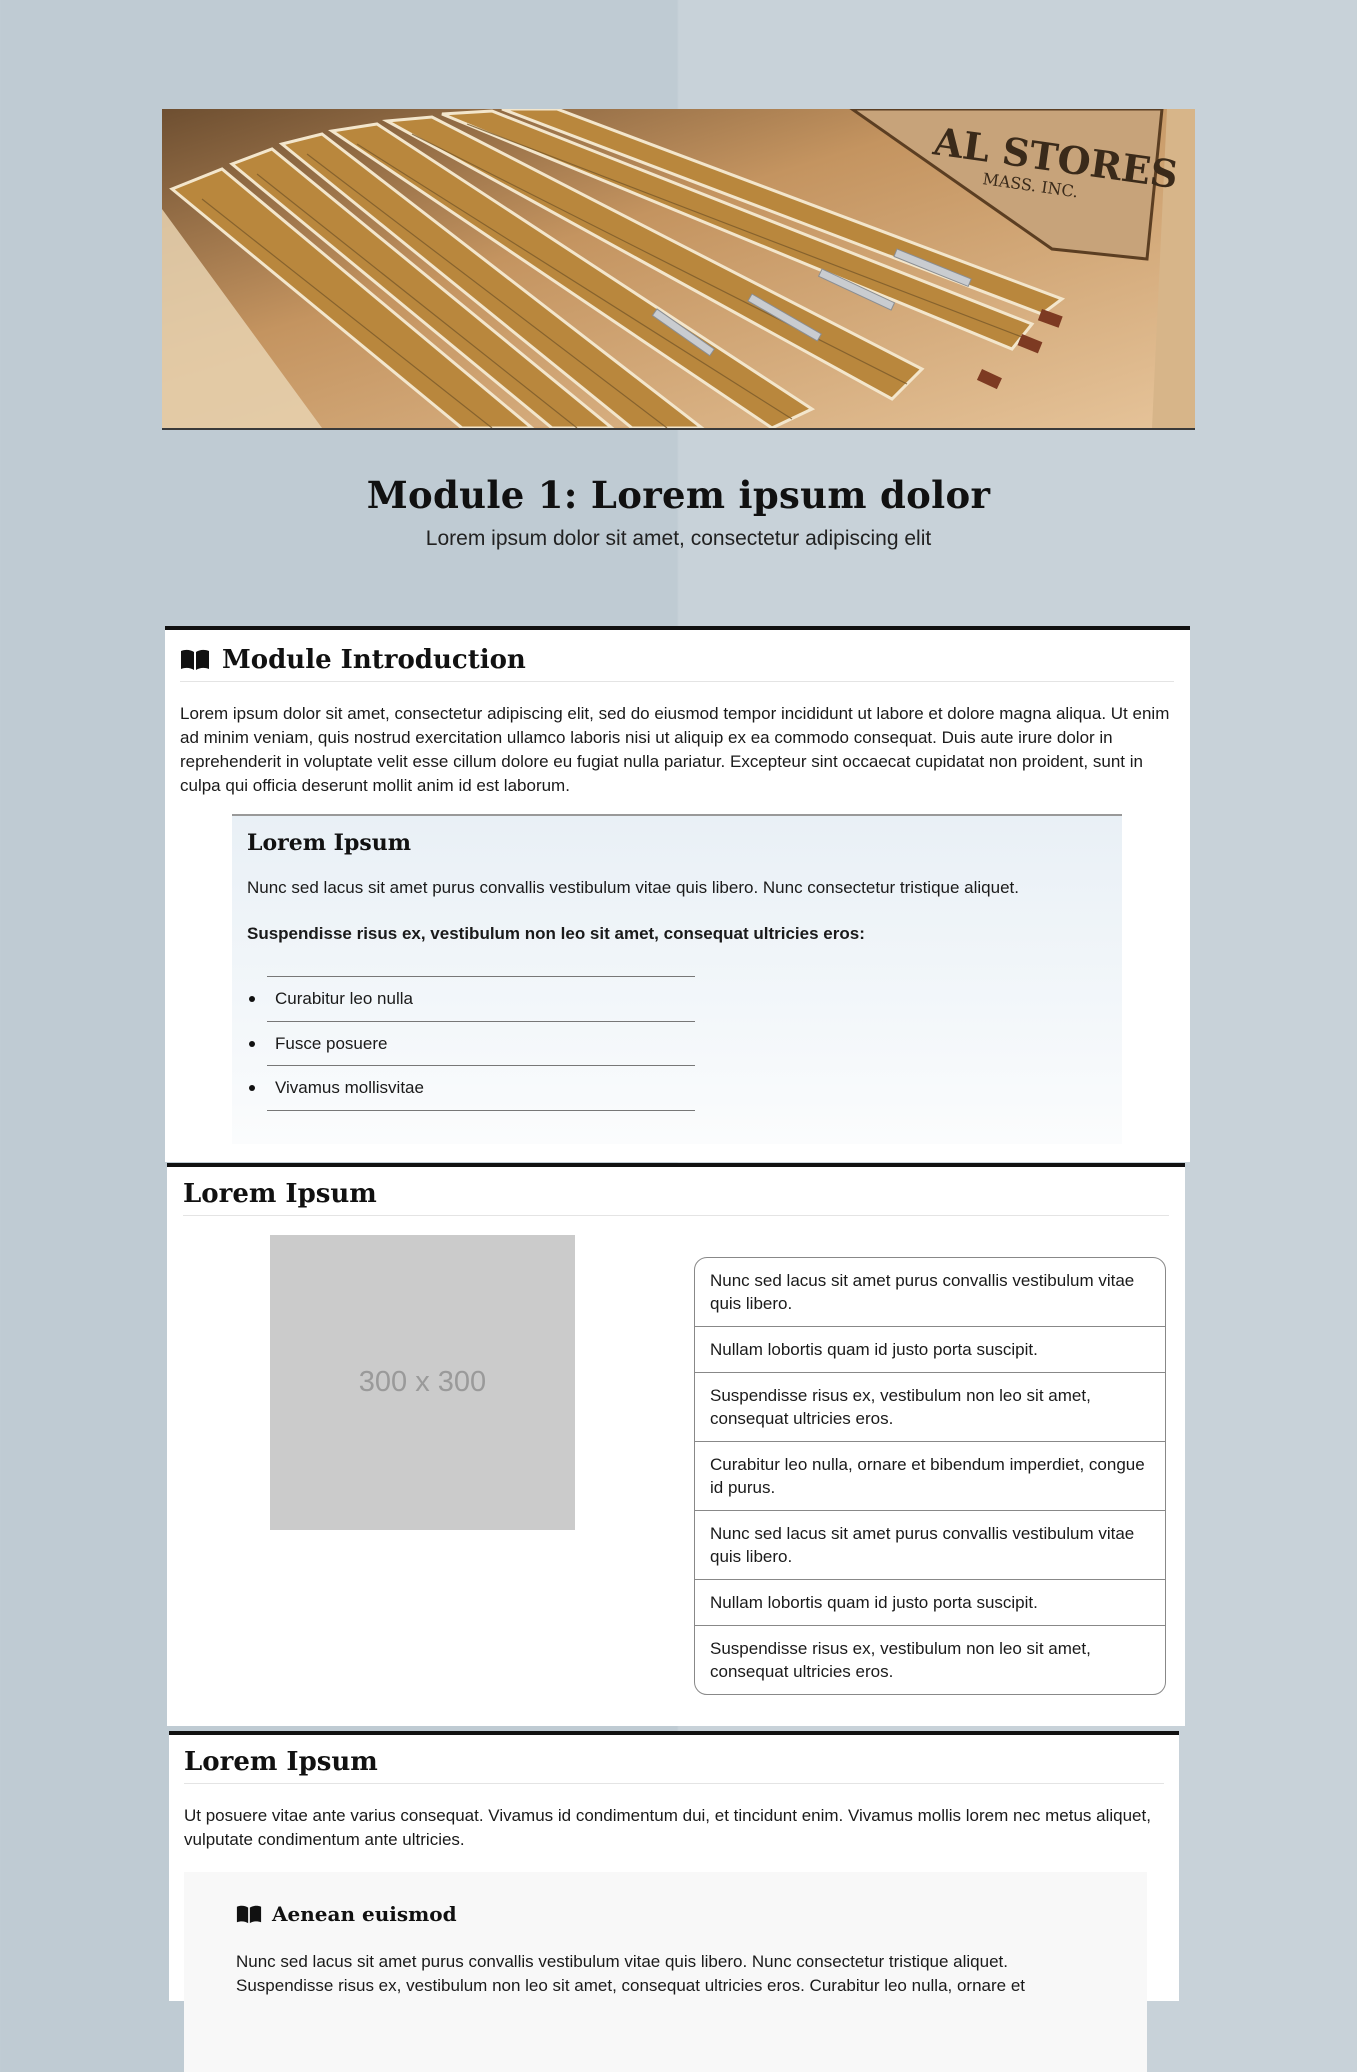 This screenshot has height=2072, width=1357. What do you see at coordinates (364, 1914) in the screenshot?
I see `panel-heading-text: Aenean euismod` at bounding box center [364, 1914].